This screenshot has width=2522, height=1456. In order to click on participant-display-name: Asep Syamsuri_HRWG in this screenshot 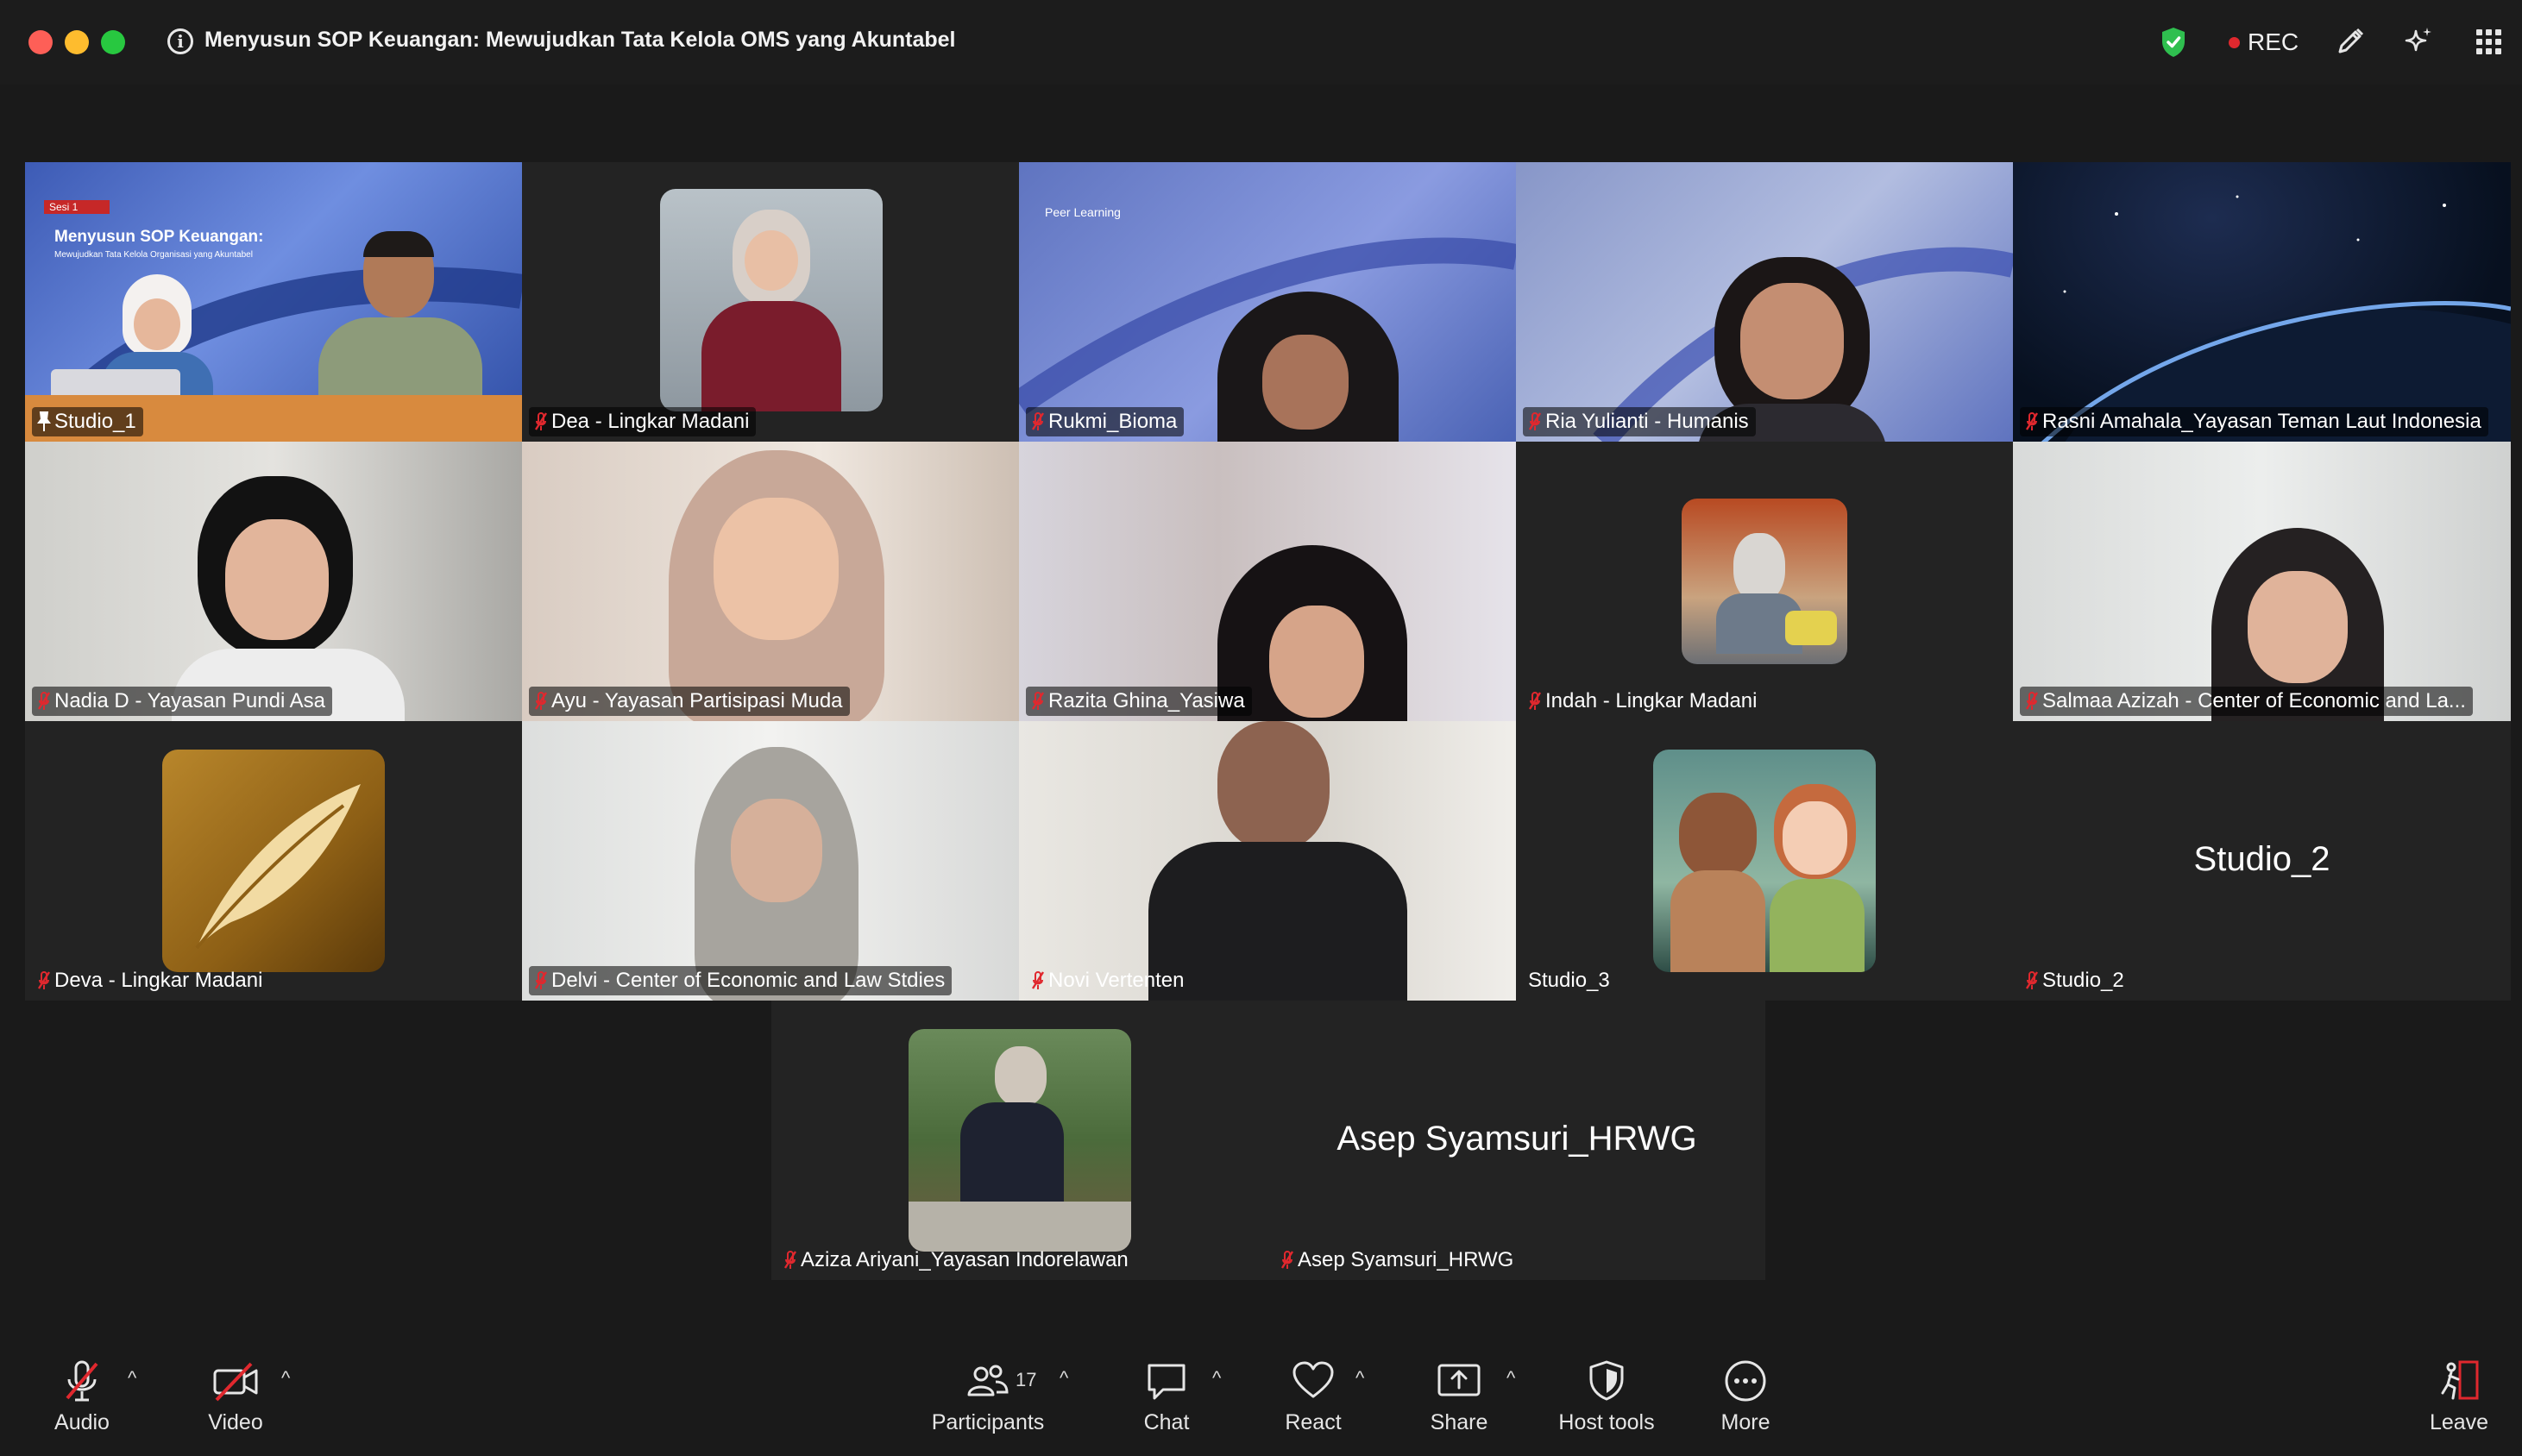, I will do `click(1516, 1139)`.